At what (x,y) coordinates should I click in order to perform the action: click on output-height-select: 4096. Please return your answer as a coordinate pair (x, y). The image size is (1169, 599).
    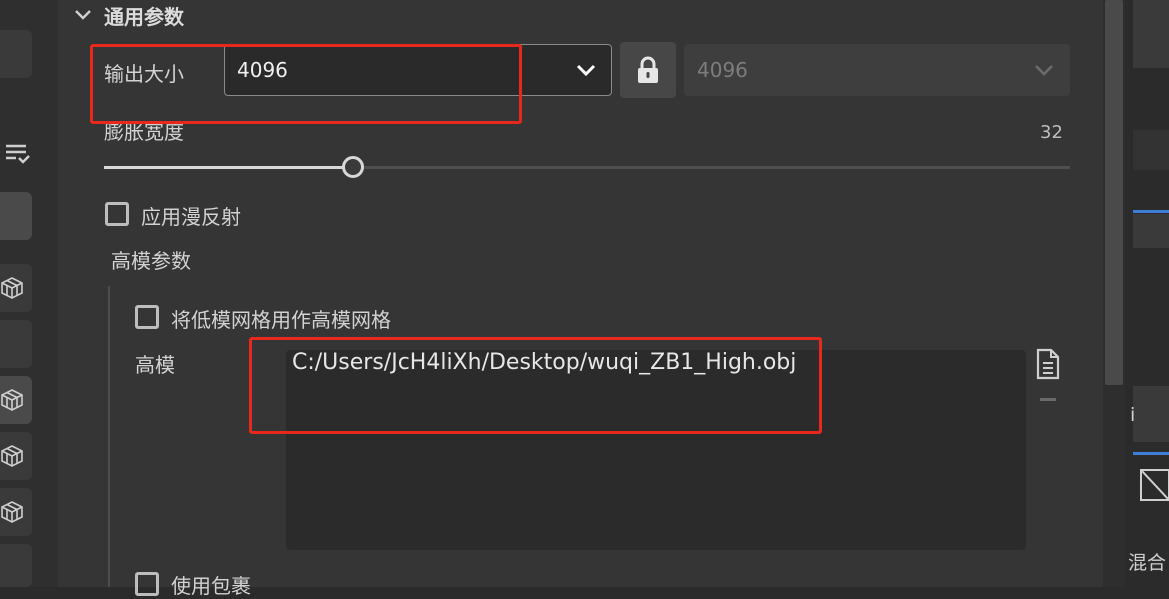
    Looking at the image, I should click on (877, 70).